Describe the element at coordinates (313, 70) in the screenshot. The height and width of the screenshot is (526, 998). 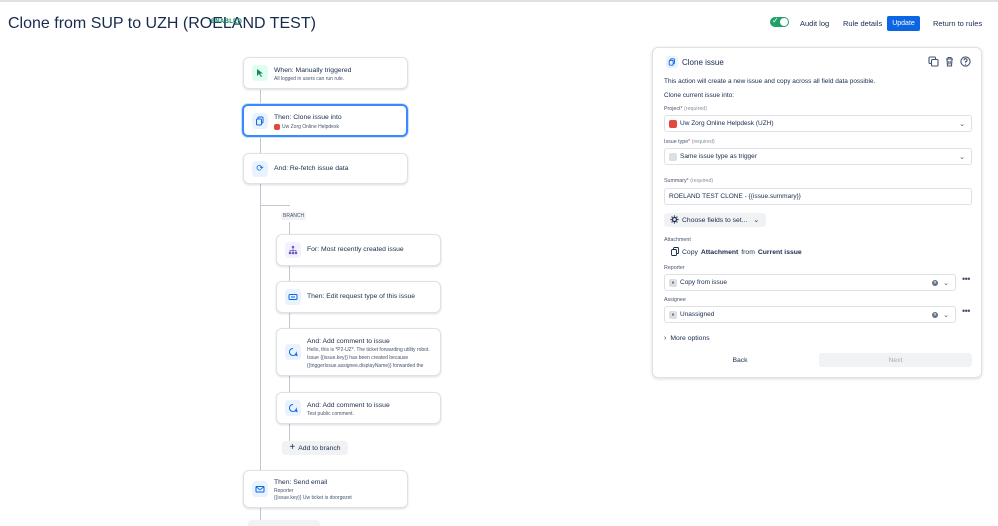
I see `card-title: When: Manually triggered` at that location.